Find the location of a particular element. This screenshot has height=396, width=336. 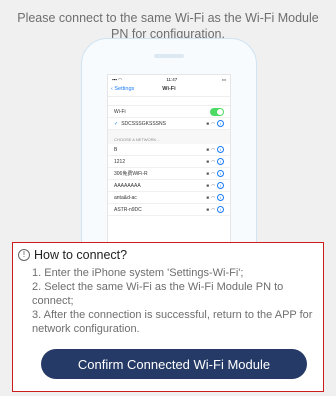

nav-title: Wi-Fi is located at coordinates (169, 89).